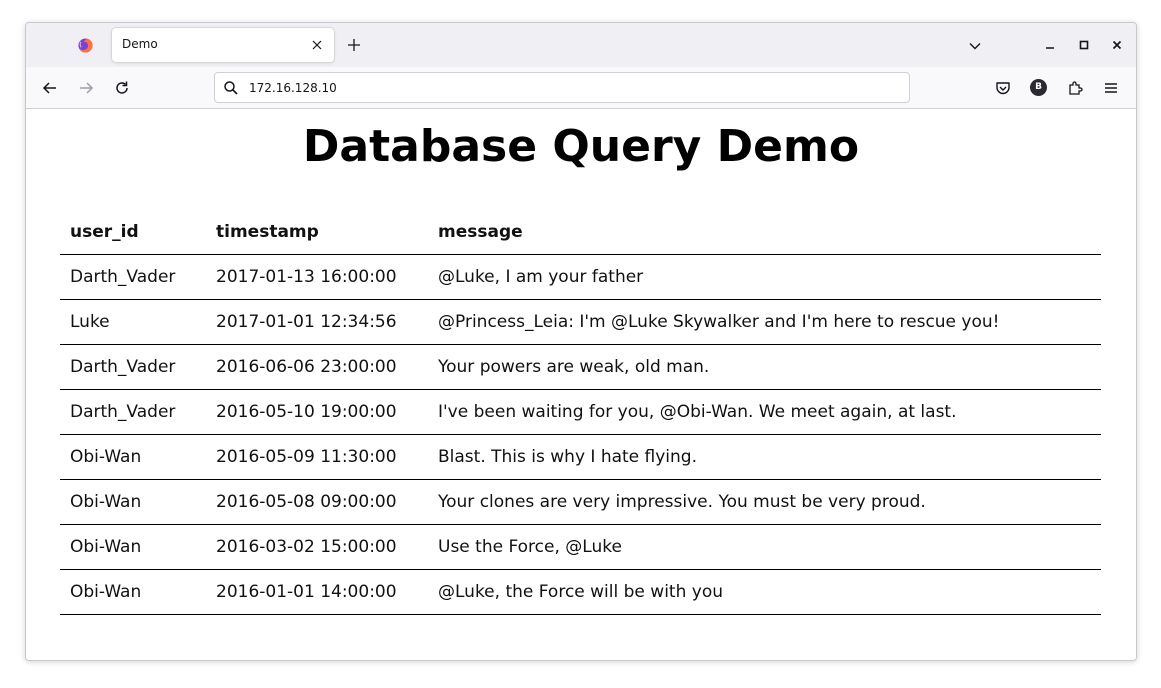 This screenshot has height=688, width=1161. I want to click on tab-demo: Demo, so click(223, 45).